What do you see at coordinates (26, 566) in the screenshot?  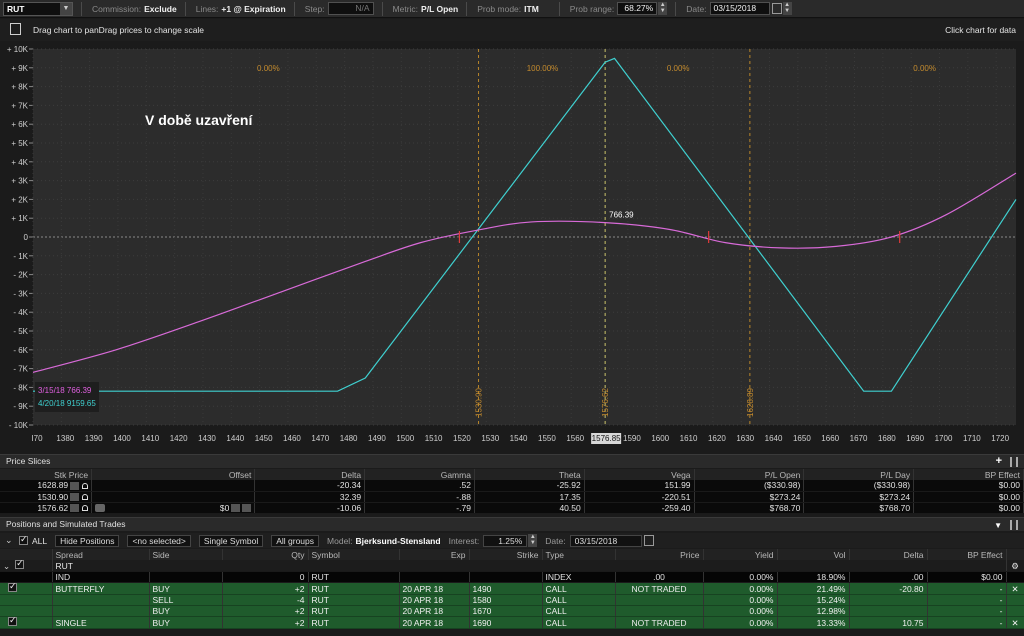 I see `group-toggle: ⌄` at bounding box center [26, 566].